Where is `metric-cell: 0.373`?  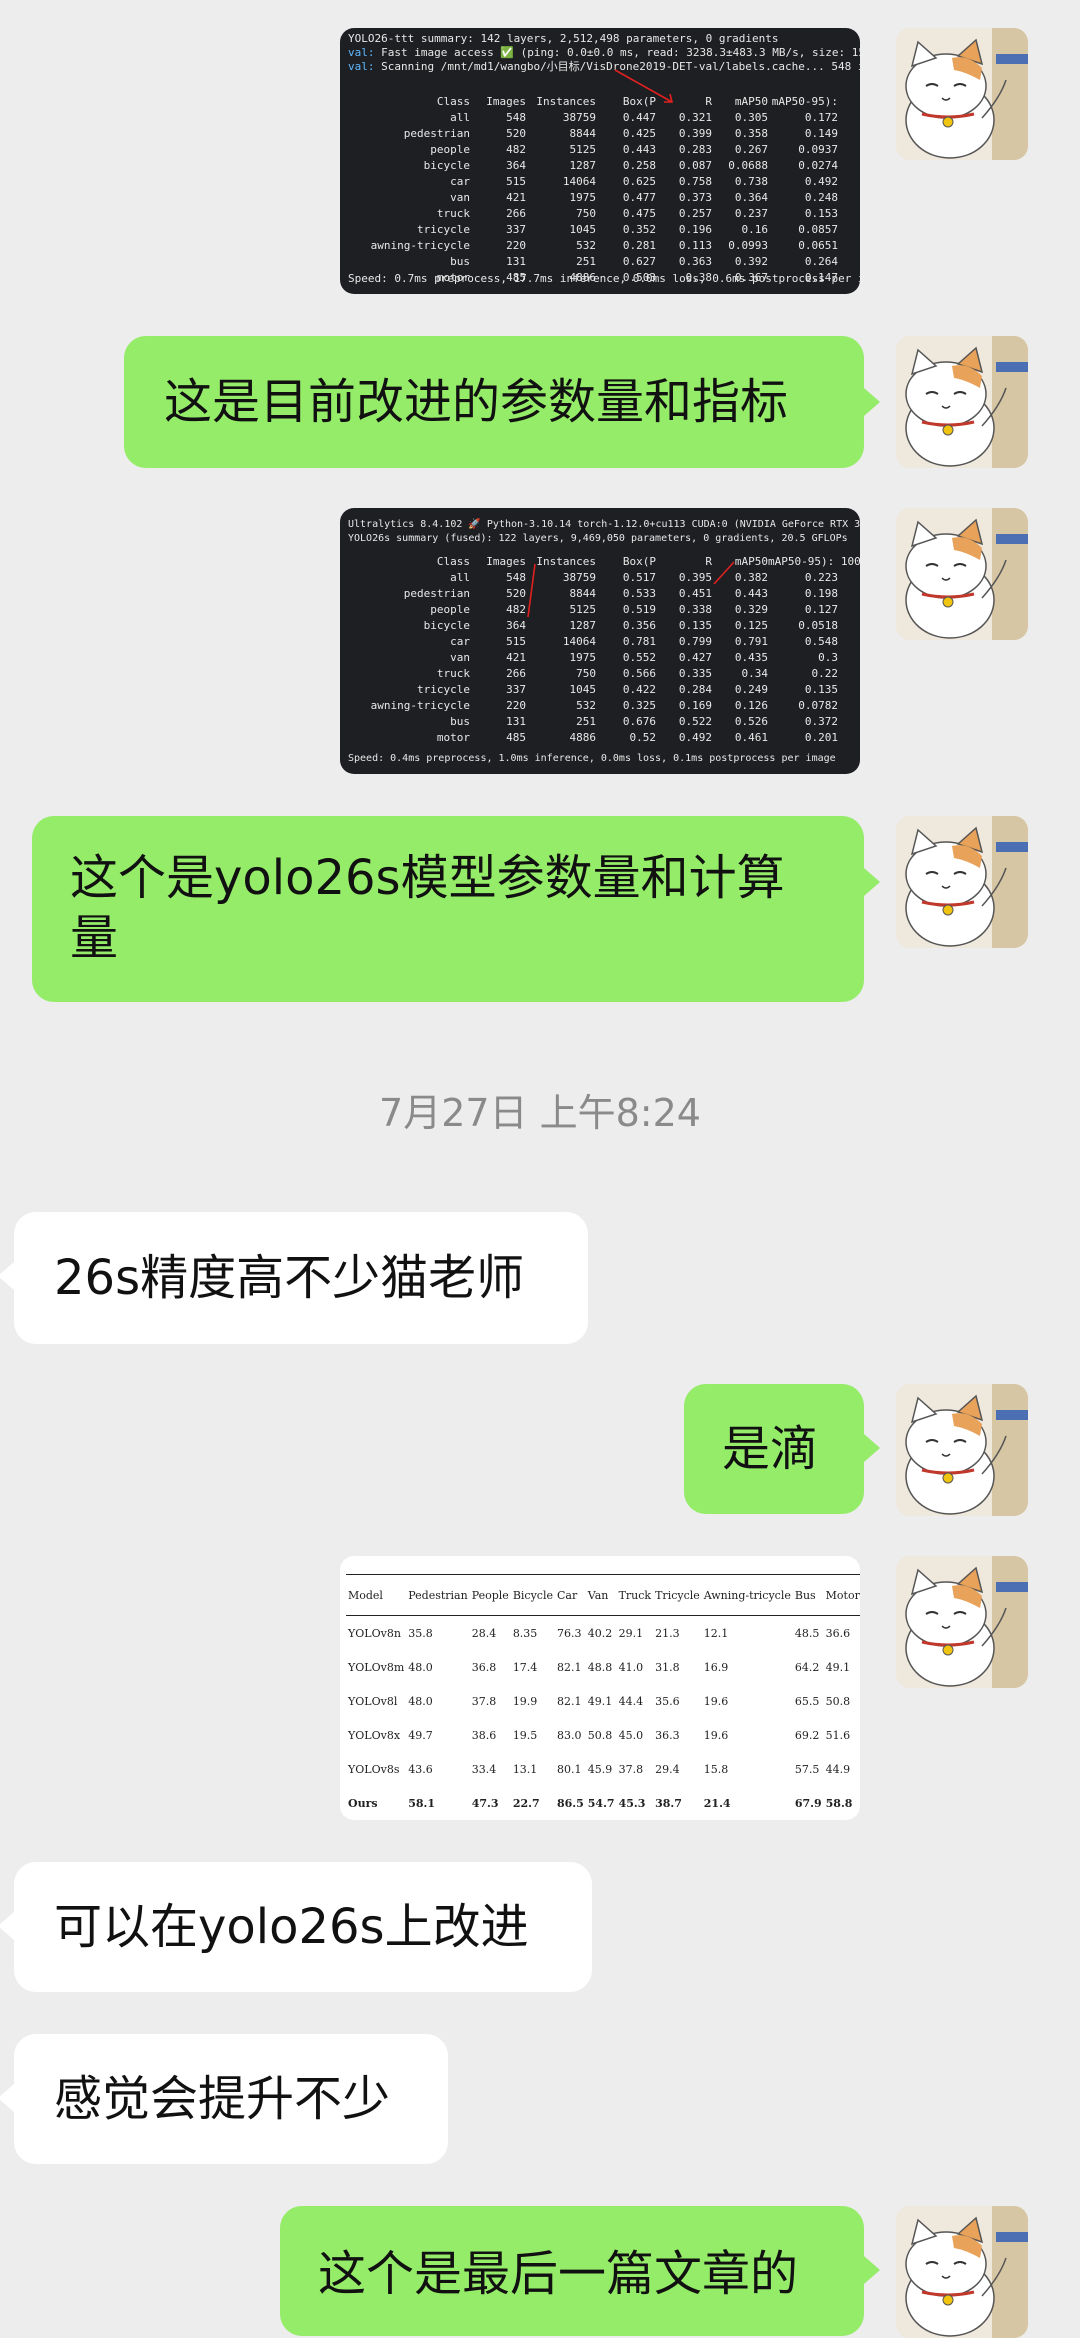 metric-cell: 0.373 is located at coordinates (695, 197).